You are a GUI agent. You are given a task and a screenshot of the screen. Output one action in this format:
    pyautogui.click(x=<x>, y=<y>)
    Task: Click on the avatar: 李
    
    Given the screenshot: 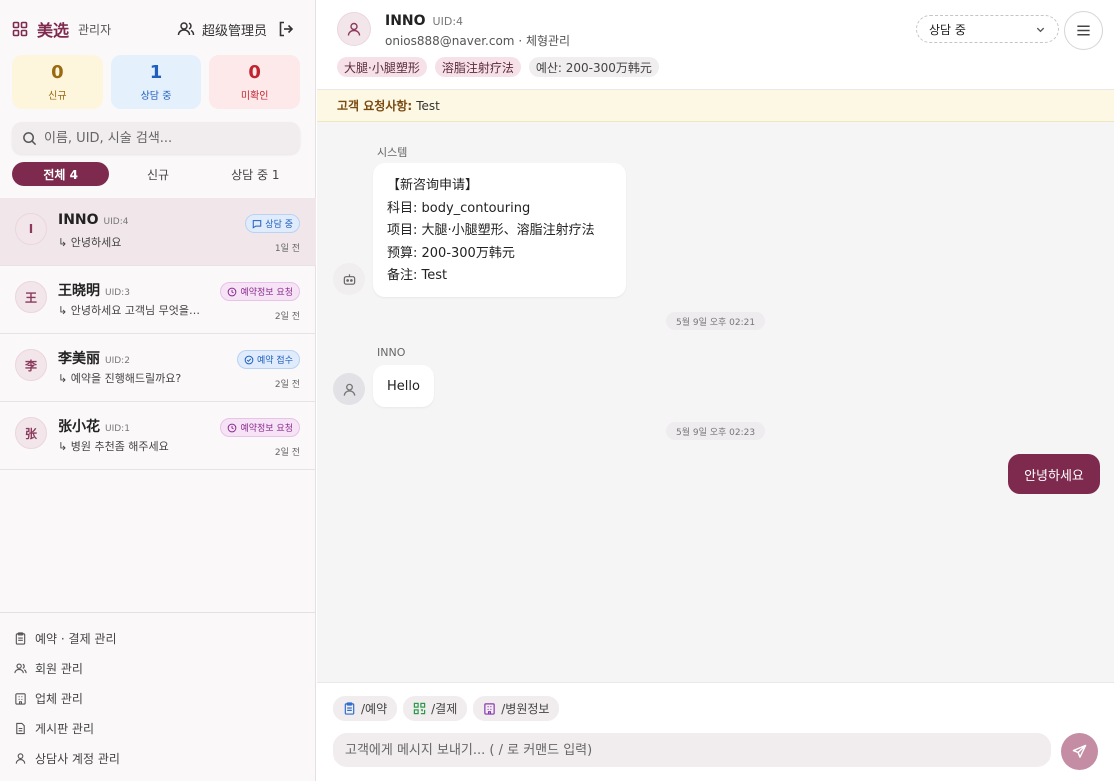 What is the action you would take?
    pyautogui.click(x=31, y=365)
    